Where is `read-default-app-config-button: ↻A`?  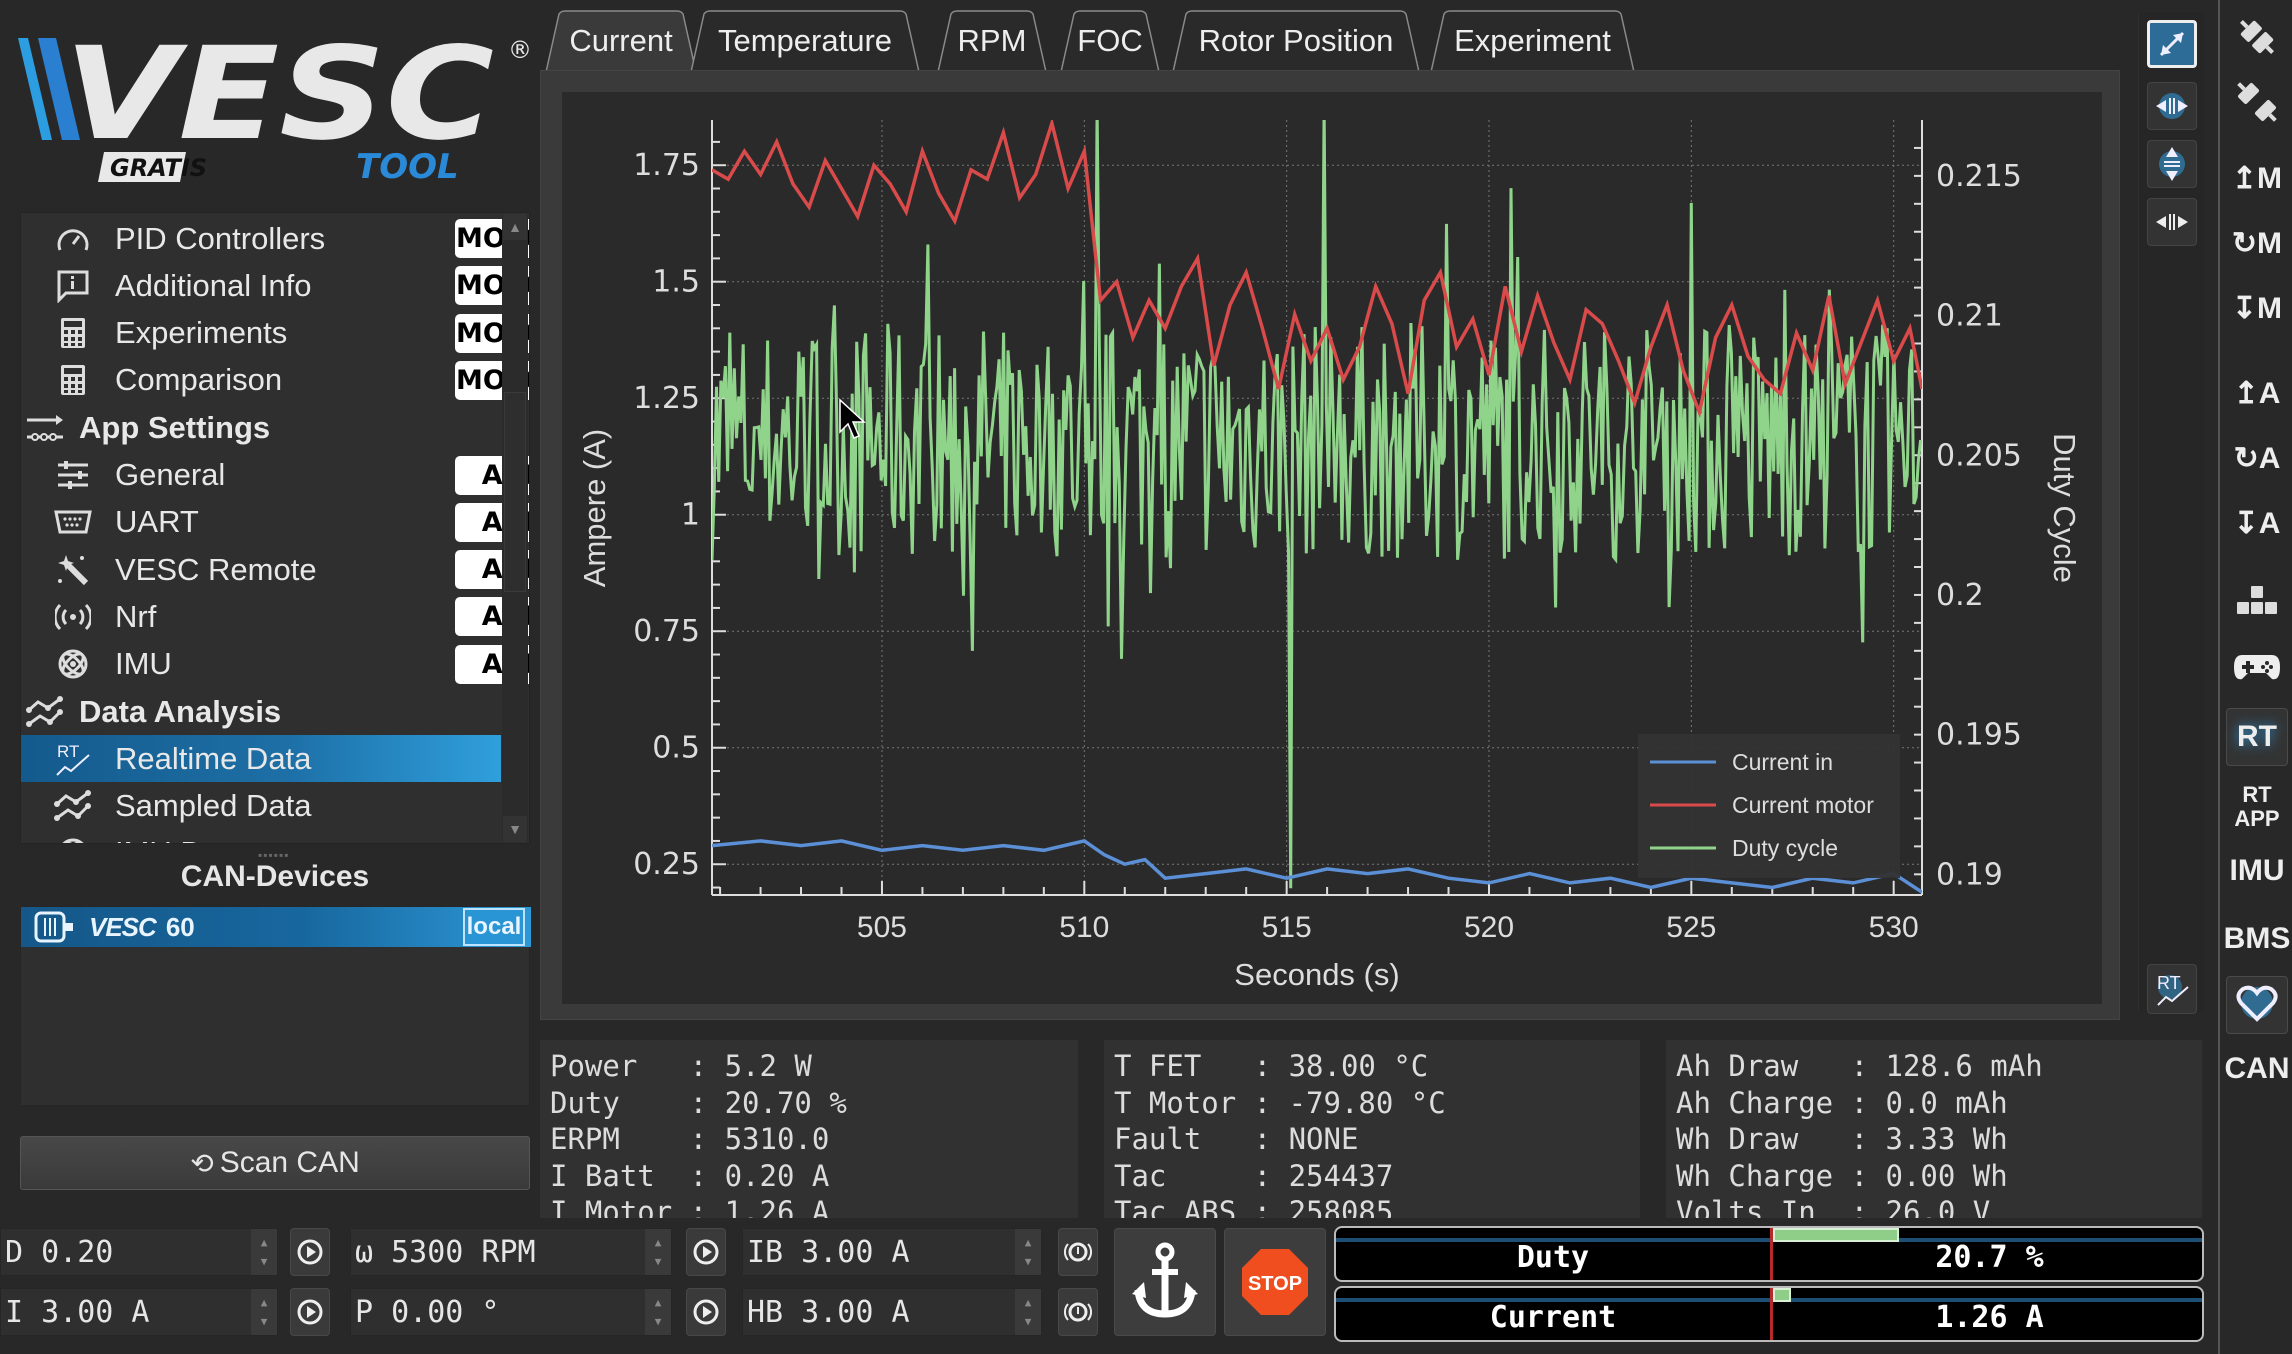 read-default-app-config-button: ↻A is located at coordinates (2257, 459).